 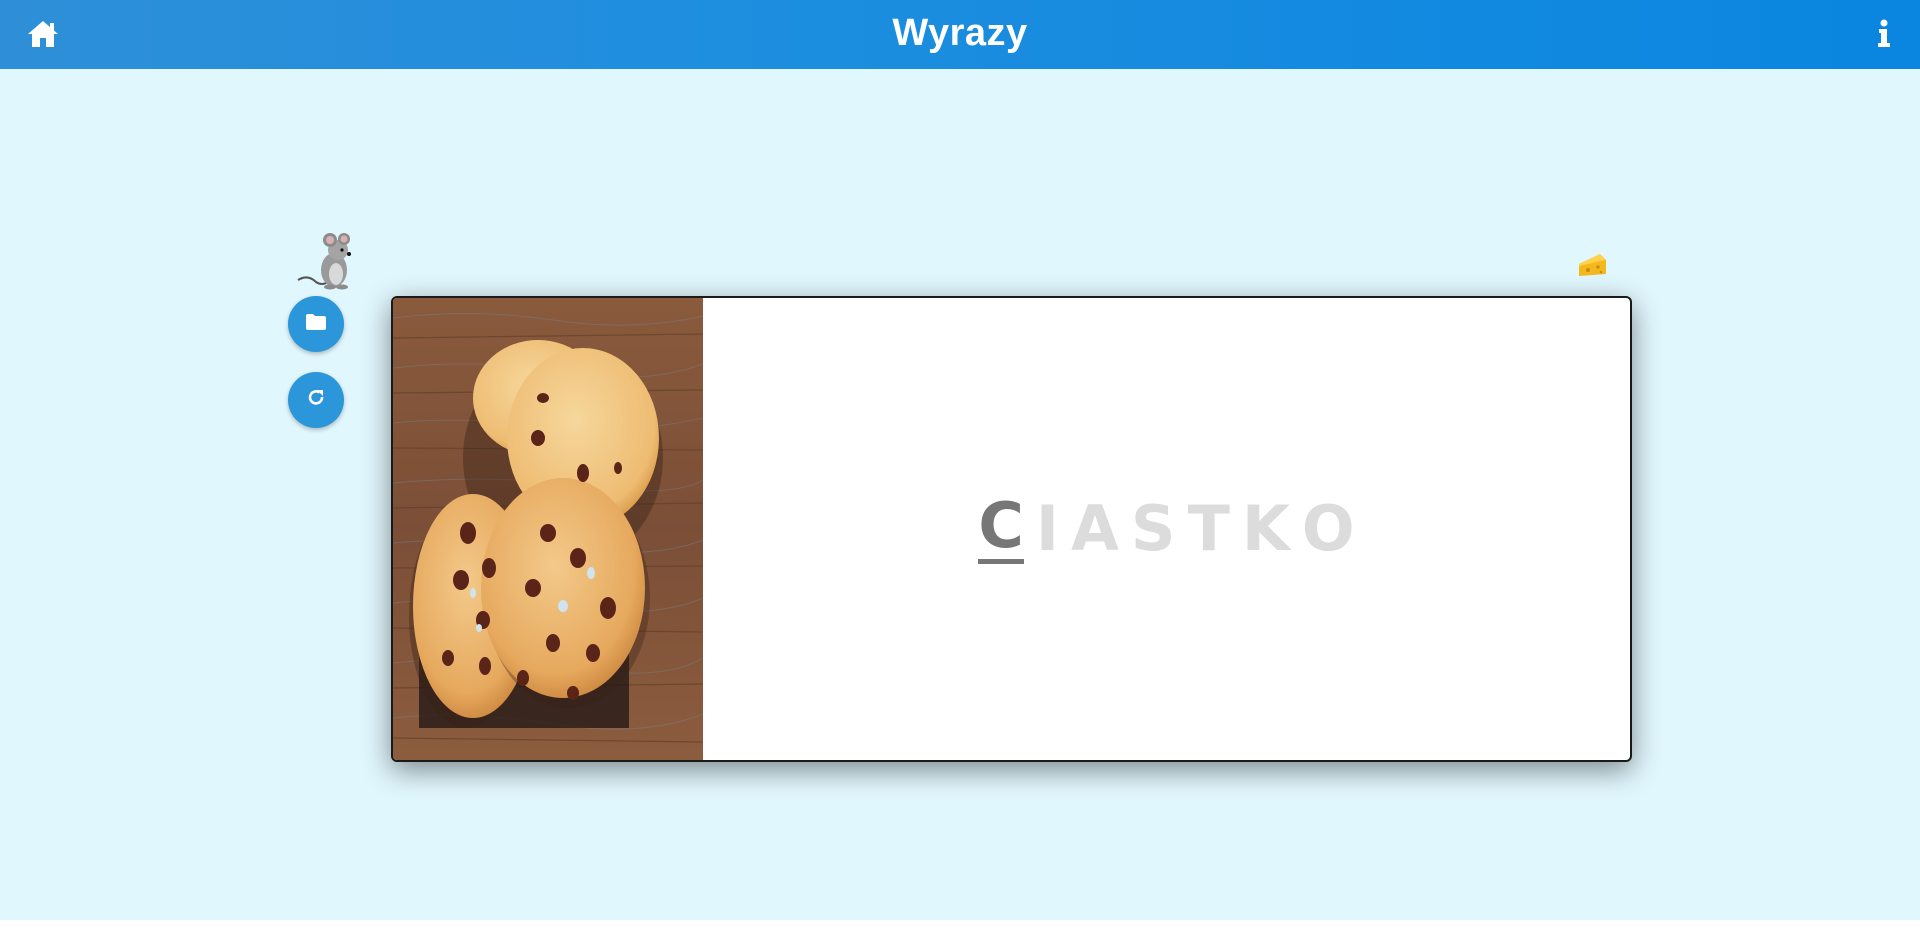 I want to click on word-letter: C, so click(x=1001, y=529).